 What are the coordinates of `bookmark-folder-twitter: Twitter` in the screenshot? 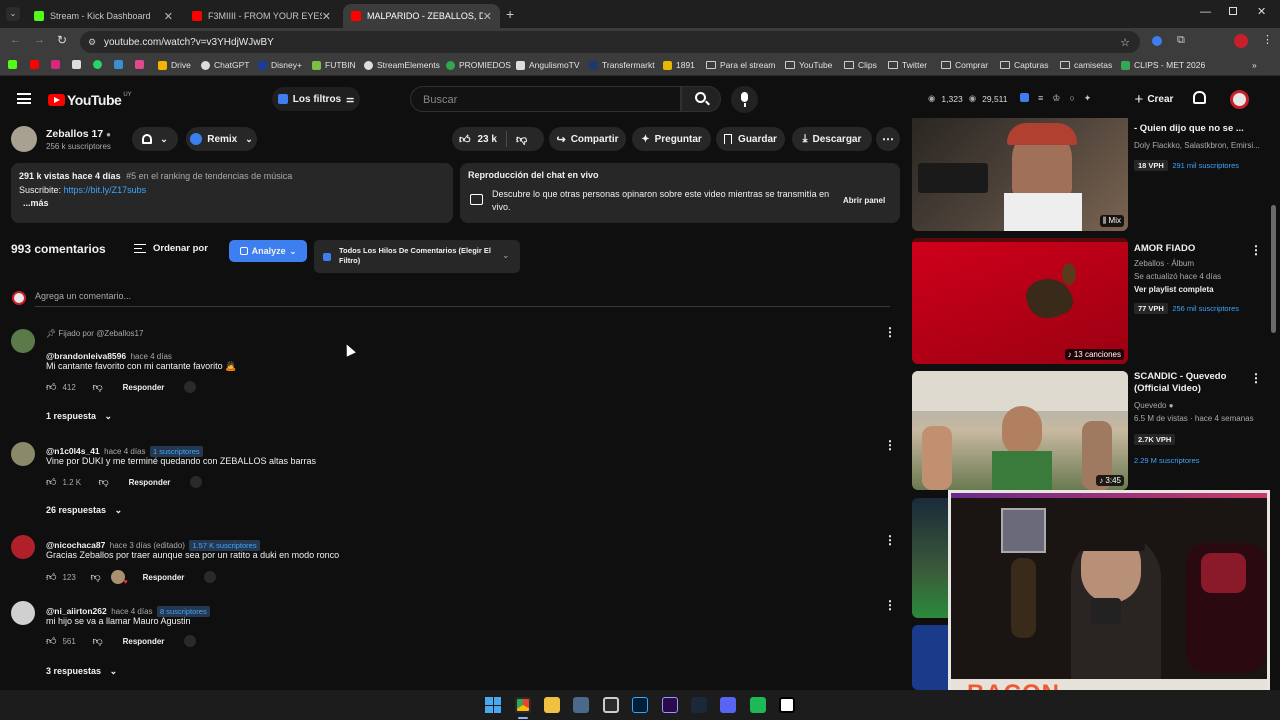 It's located at (907, 65).